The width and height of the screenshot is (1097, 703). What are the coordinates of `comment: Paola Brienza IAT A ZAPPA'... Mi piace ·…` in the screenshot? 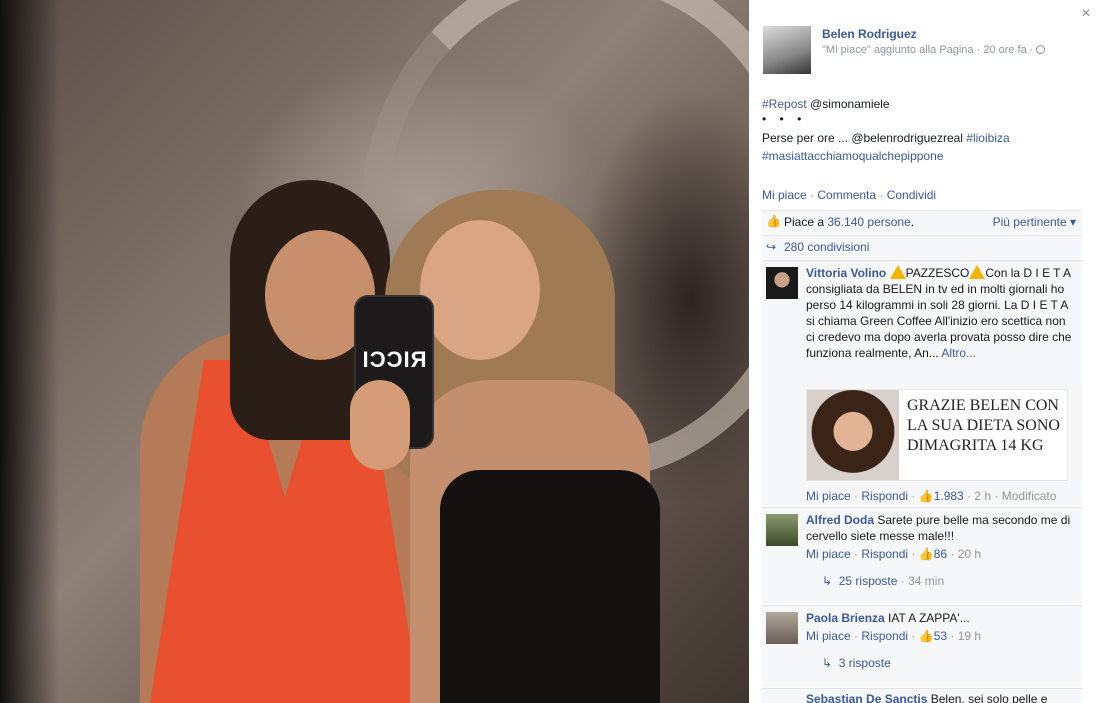 It's located at (922, 646).